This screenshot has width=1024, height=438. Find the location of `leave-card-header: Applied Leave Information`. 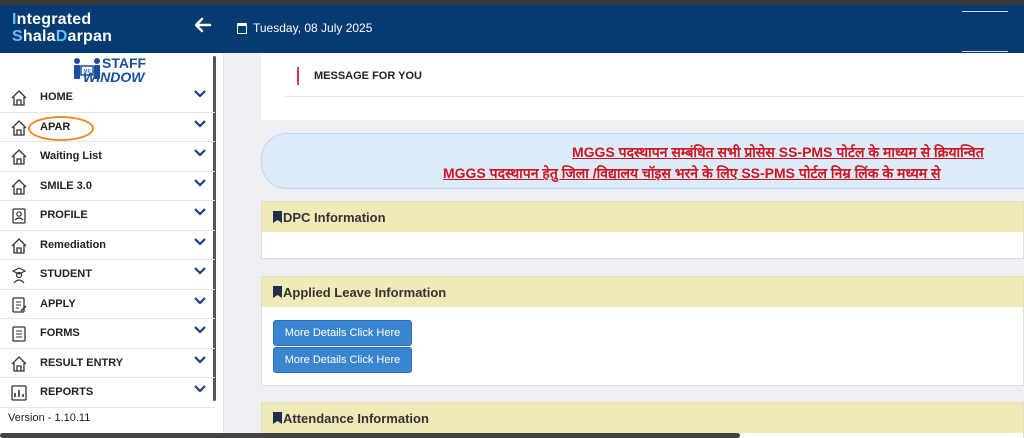

leave-card-header: Applied Leave Information is located at coordinates (642, 292).